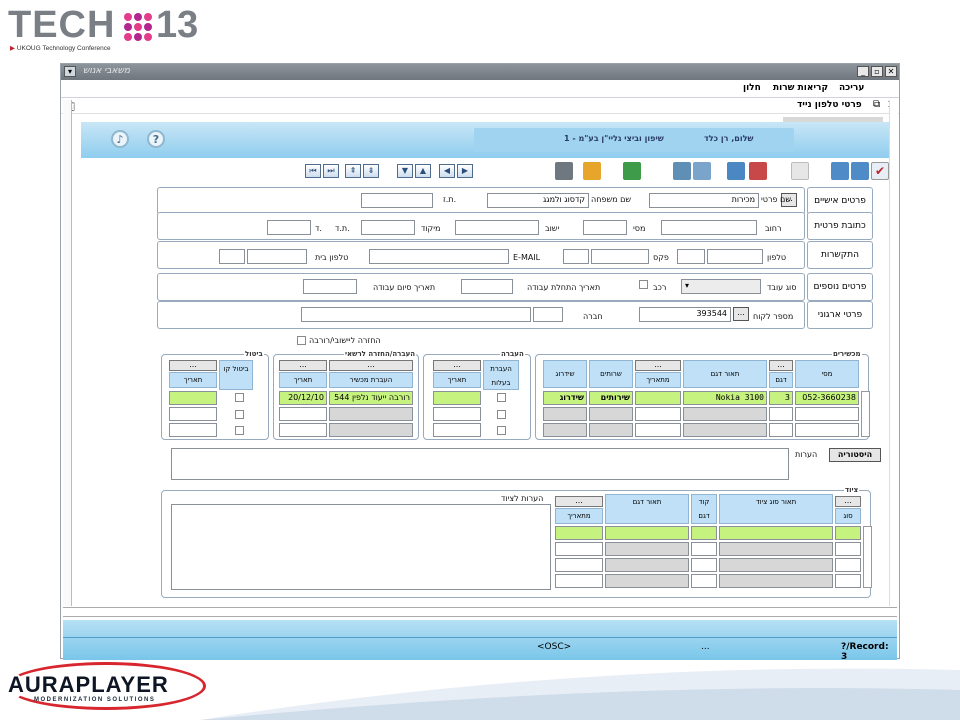  What do you see at coordinates (548, 314) in the screenshot?
I see `company-code-field` at bounding box center [548, 314].